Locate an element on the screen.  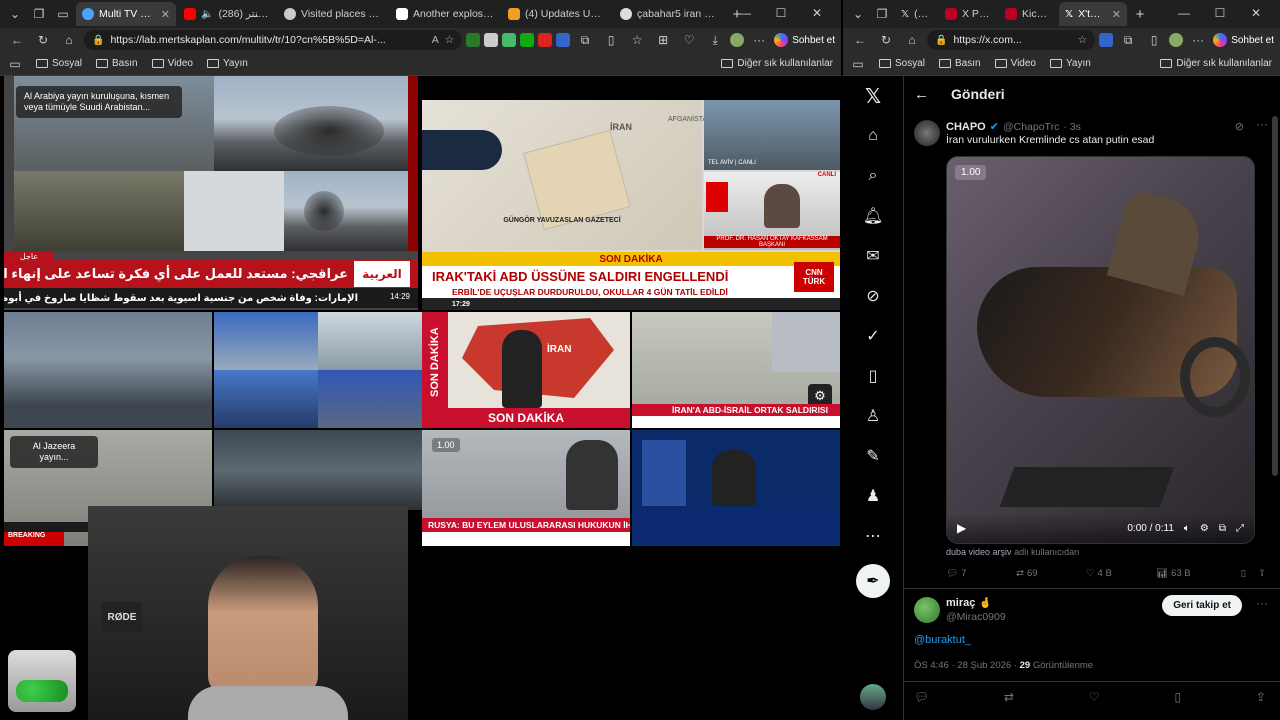
x-logo-icon: 𝕏 is located at coordinates (873, 96).